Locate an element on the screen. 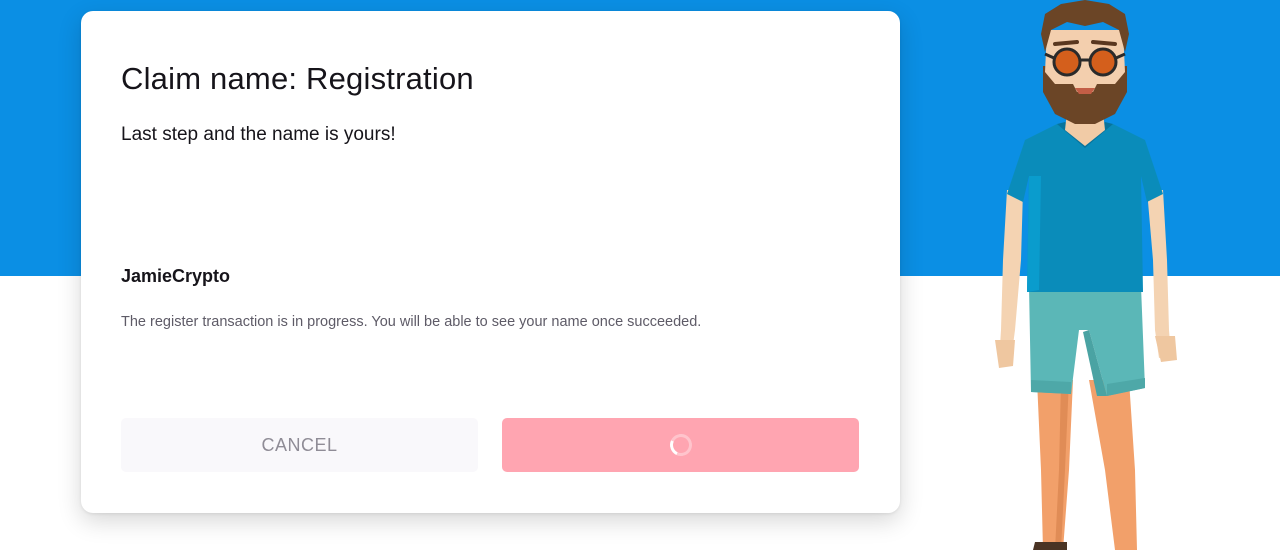 The height and width of the screenshot is (550, 1280). claimed-name: JamieCrypto is located at coordinates (176, 276).